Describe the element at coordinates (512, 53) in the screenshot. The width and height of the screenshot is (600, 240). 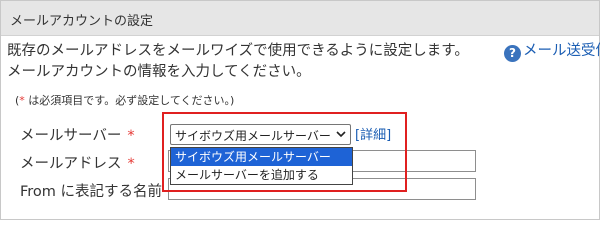
I see `question-circle-icon: ?` at that location.